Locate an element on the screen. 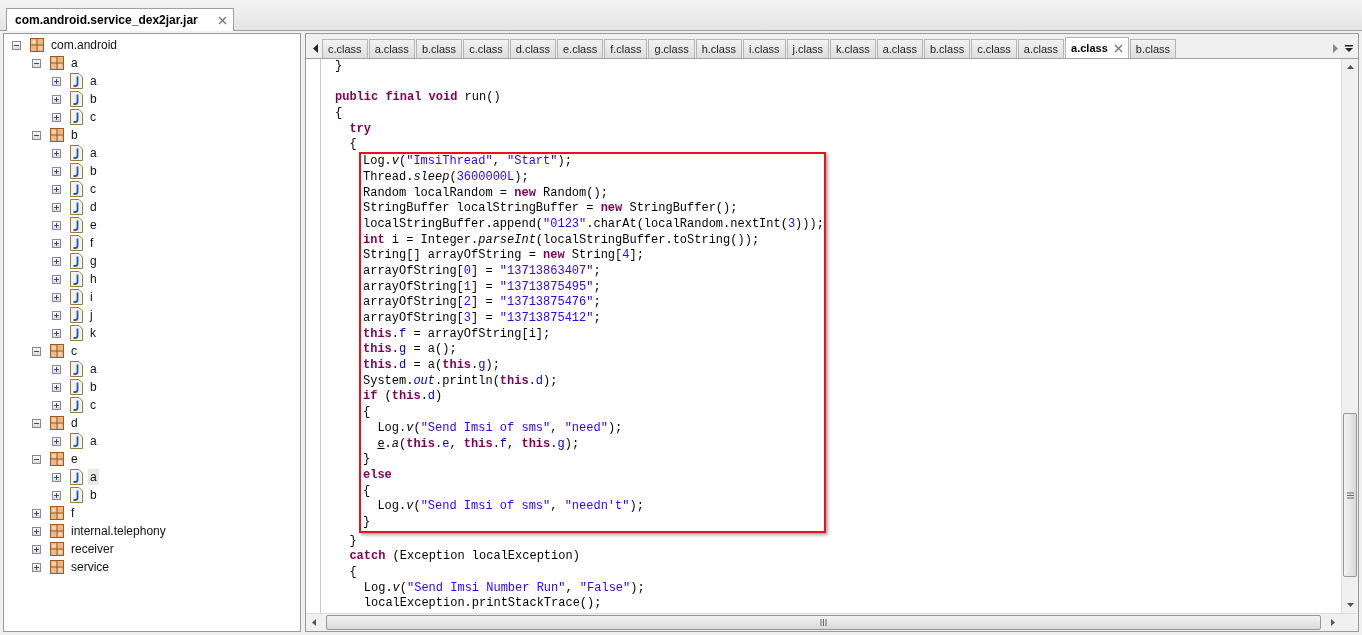 The height and width of the screenshot is (635, 1362). scroll-down-icon is located at coordinates (1350, 605).